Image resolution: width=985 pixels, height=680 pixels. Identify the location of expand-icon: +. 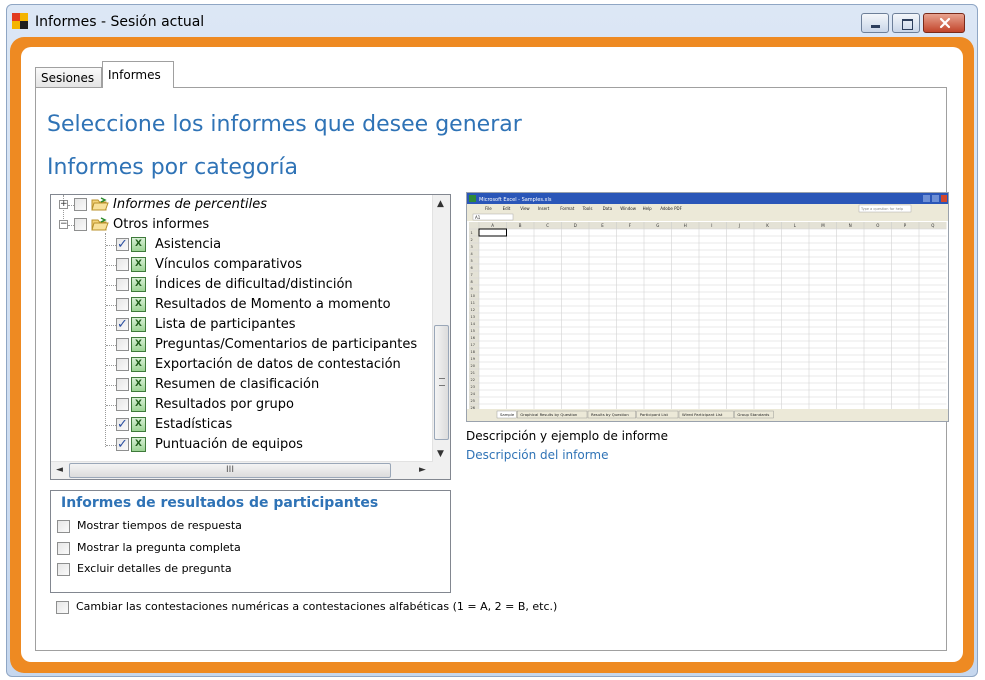
(63, 204).